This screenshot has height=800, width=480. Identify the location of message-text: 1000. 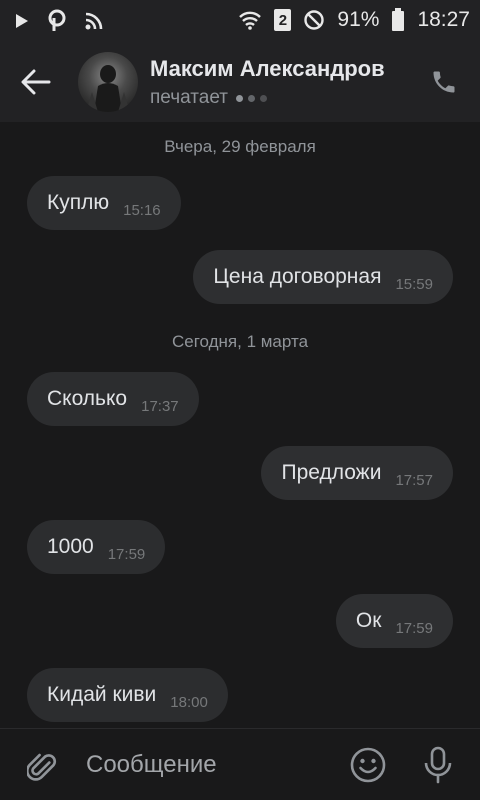
(70, 546).